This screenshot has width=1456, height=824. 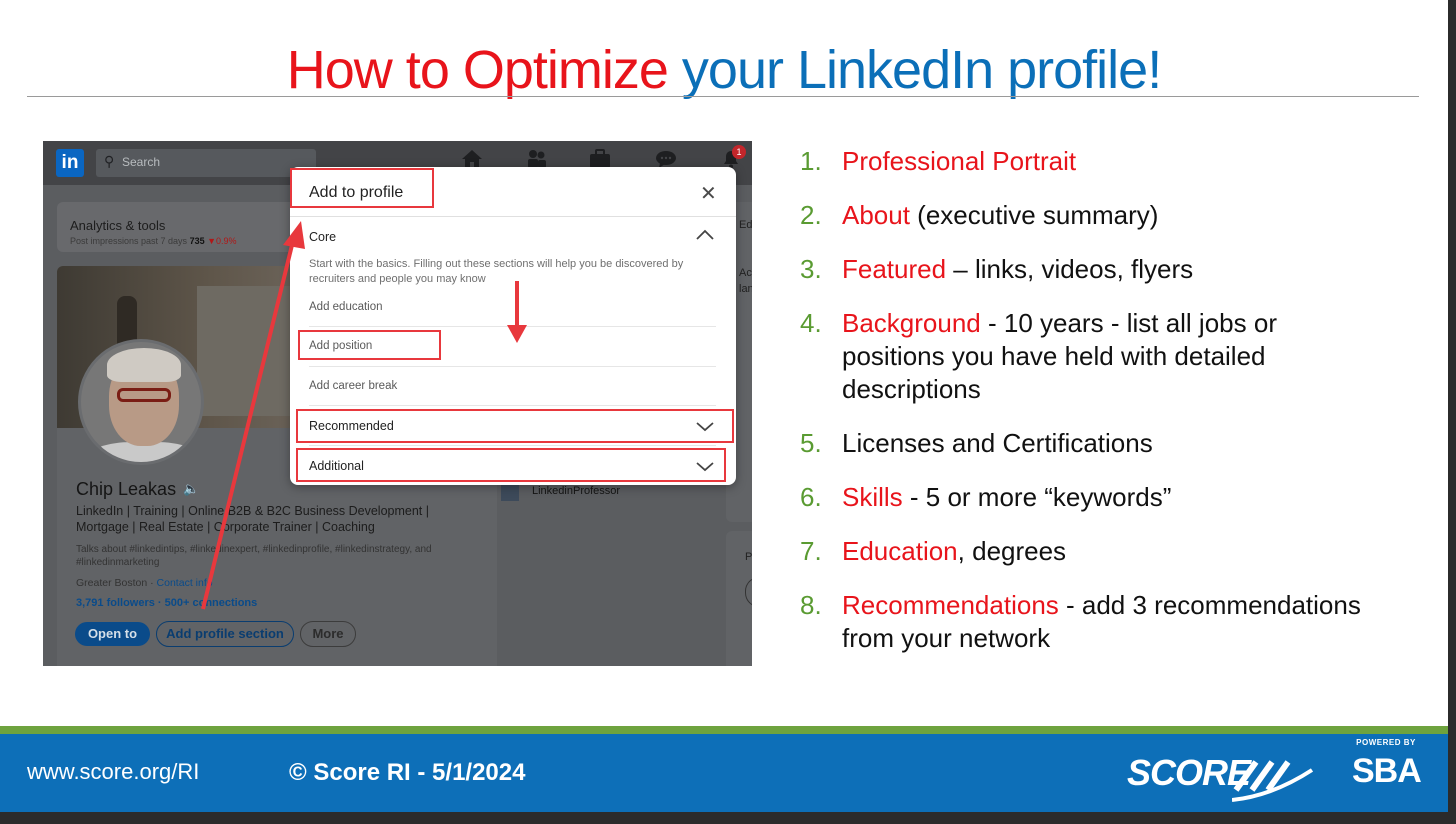 I want to click on tip-text: About (executive summary), so click(x=1102, y=215).